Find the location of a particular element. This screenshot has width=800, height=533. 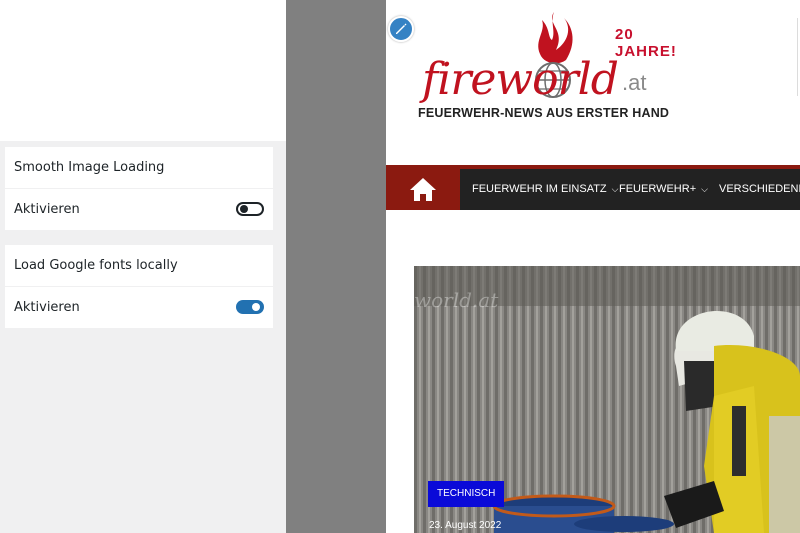

header-divider is located at coordinates (797, 57).